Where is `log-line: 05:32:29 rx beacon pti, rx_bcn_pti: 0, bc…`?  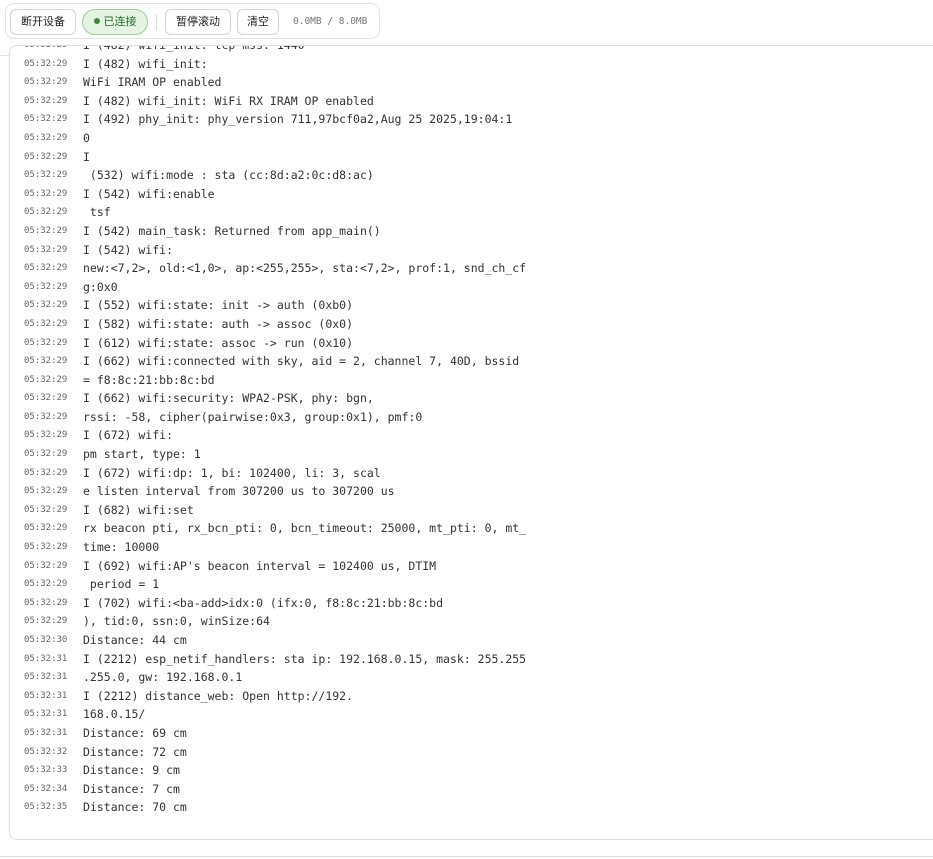 log-line: 05:32:29 rx beacon pti, rx_bcn_pti: 0, bc… is located at coordinates (471, 528).